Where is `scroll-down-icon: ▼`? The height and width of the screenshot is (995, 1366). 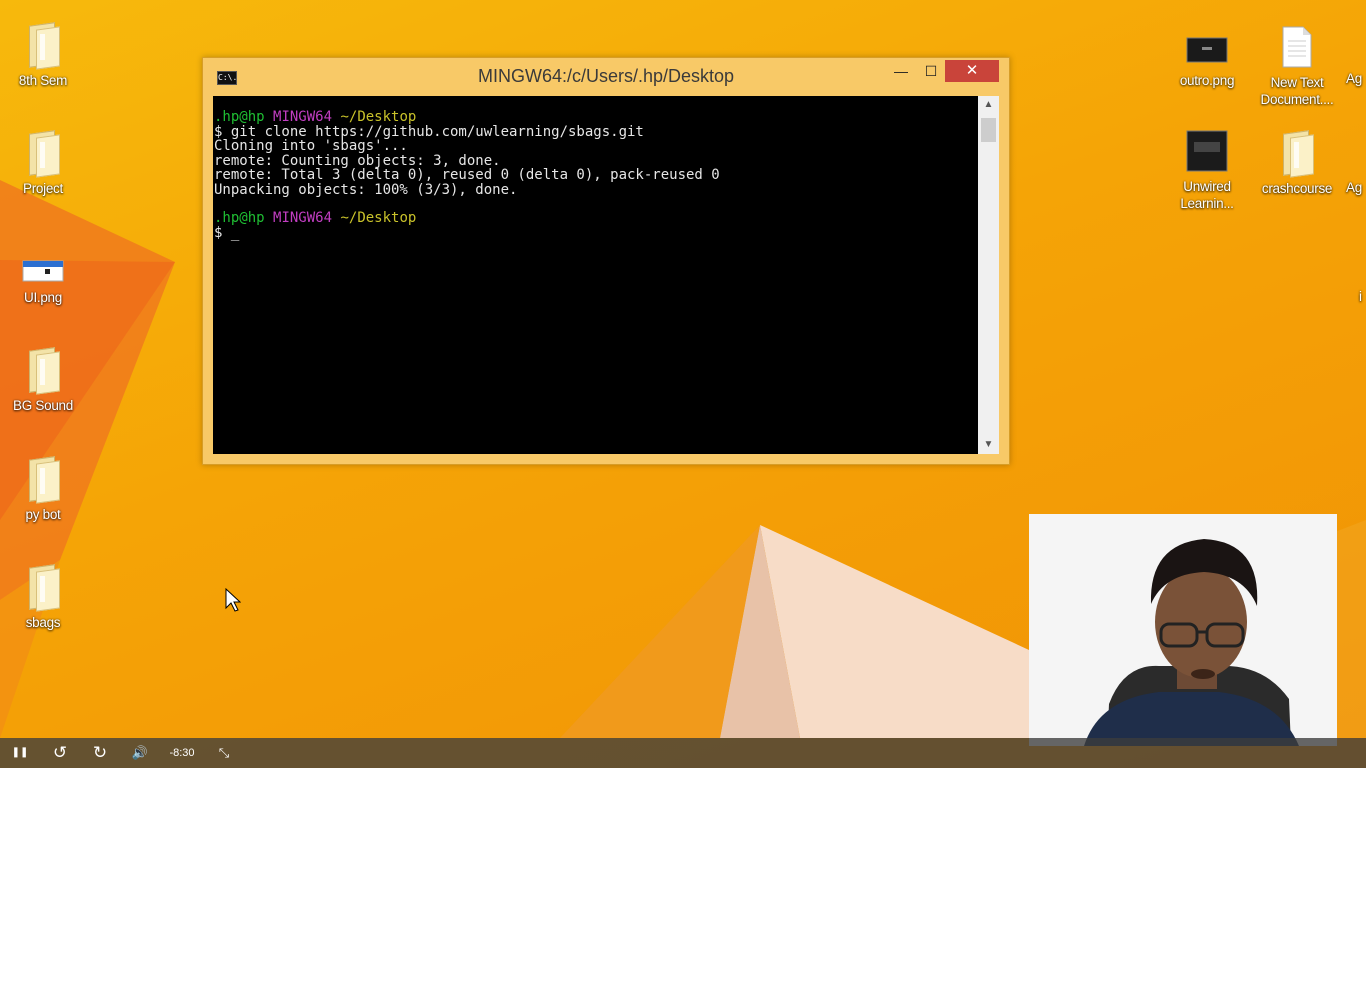 scroll-down-icon: ▼ is located at coordinates (988, 445).